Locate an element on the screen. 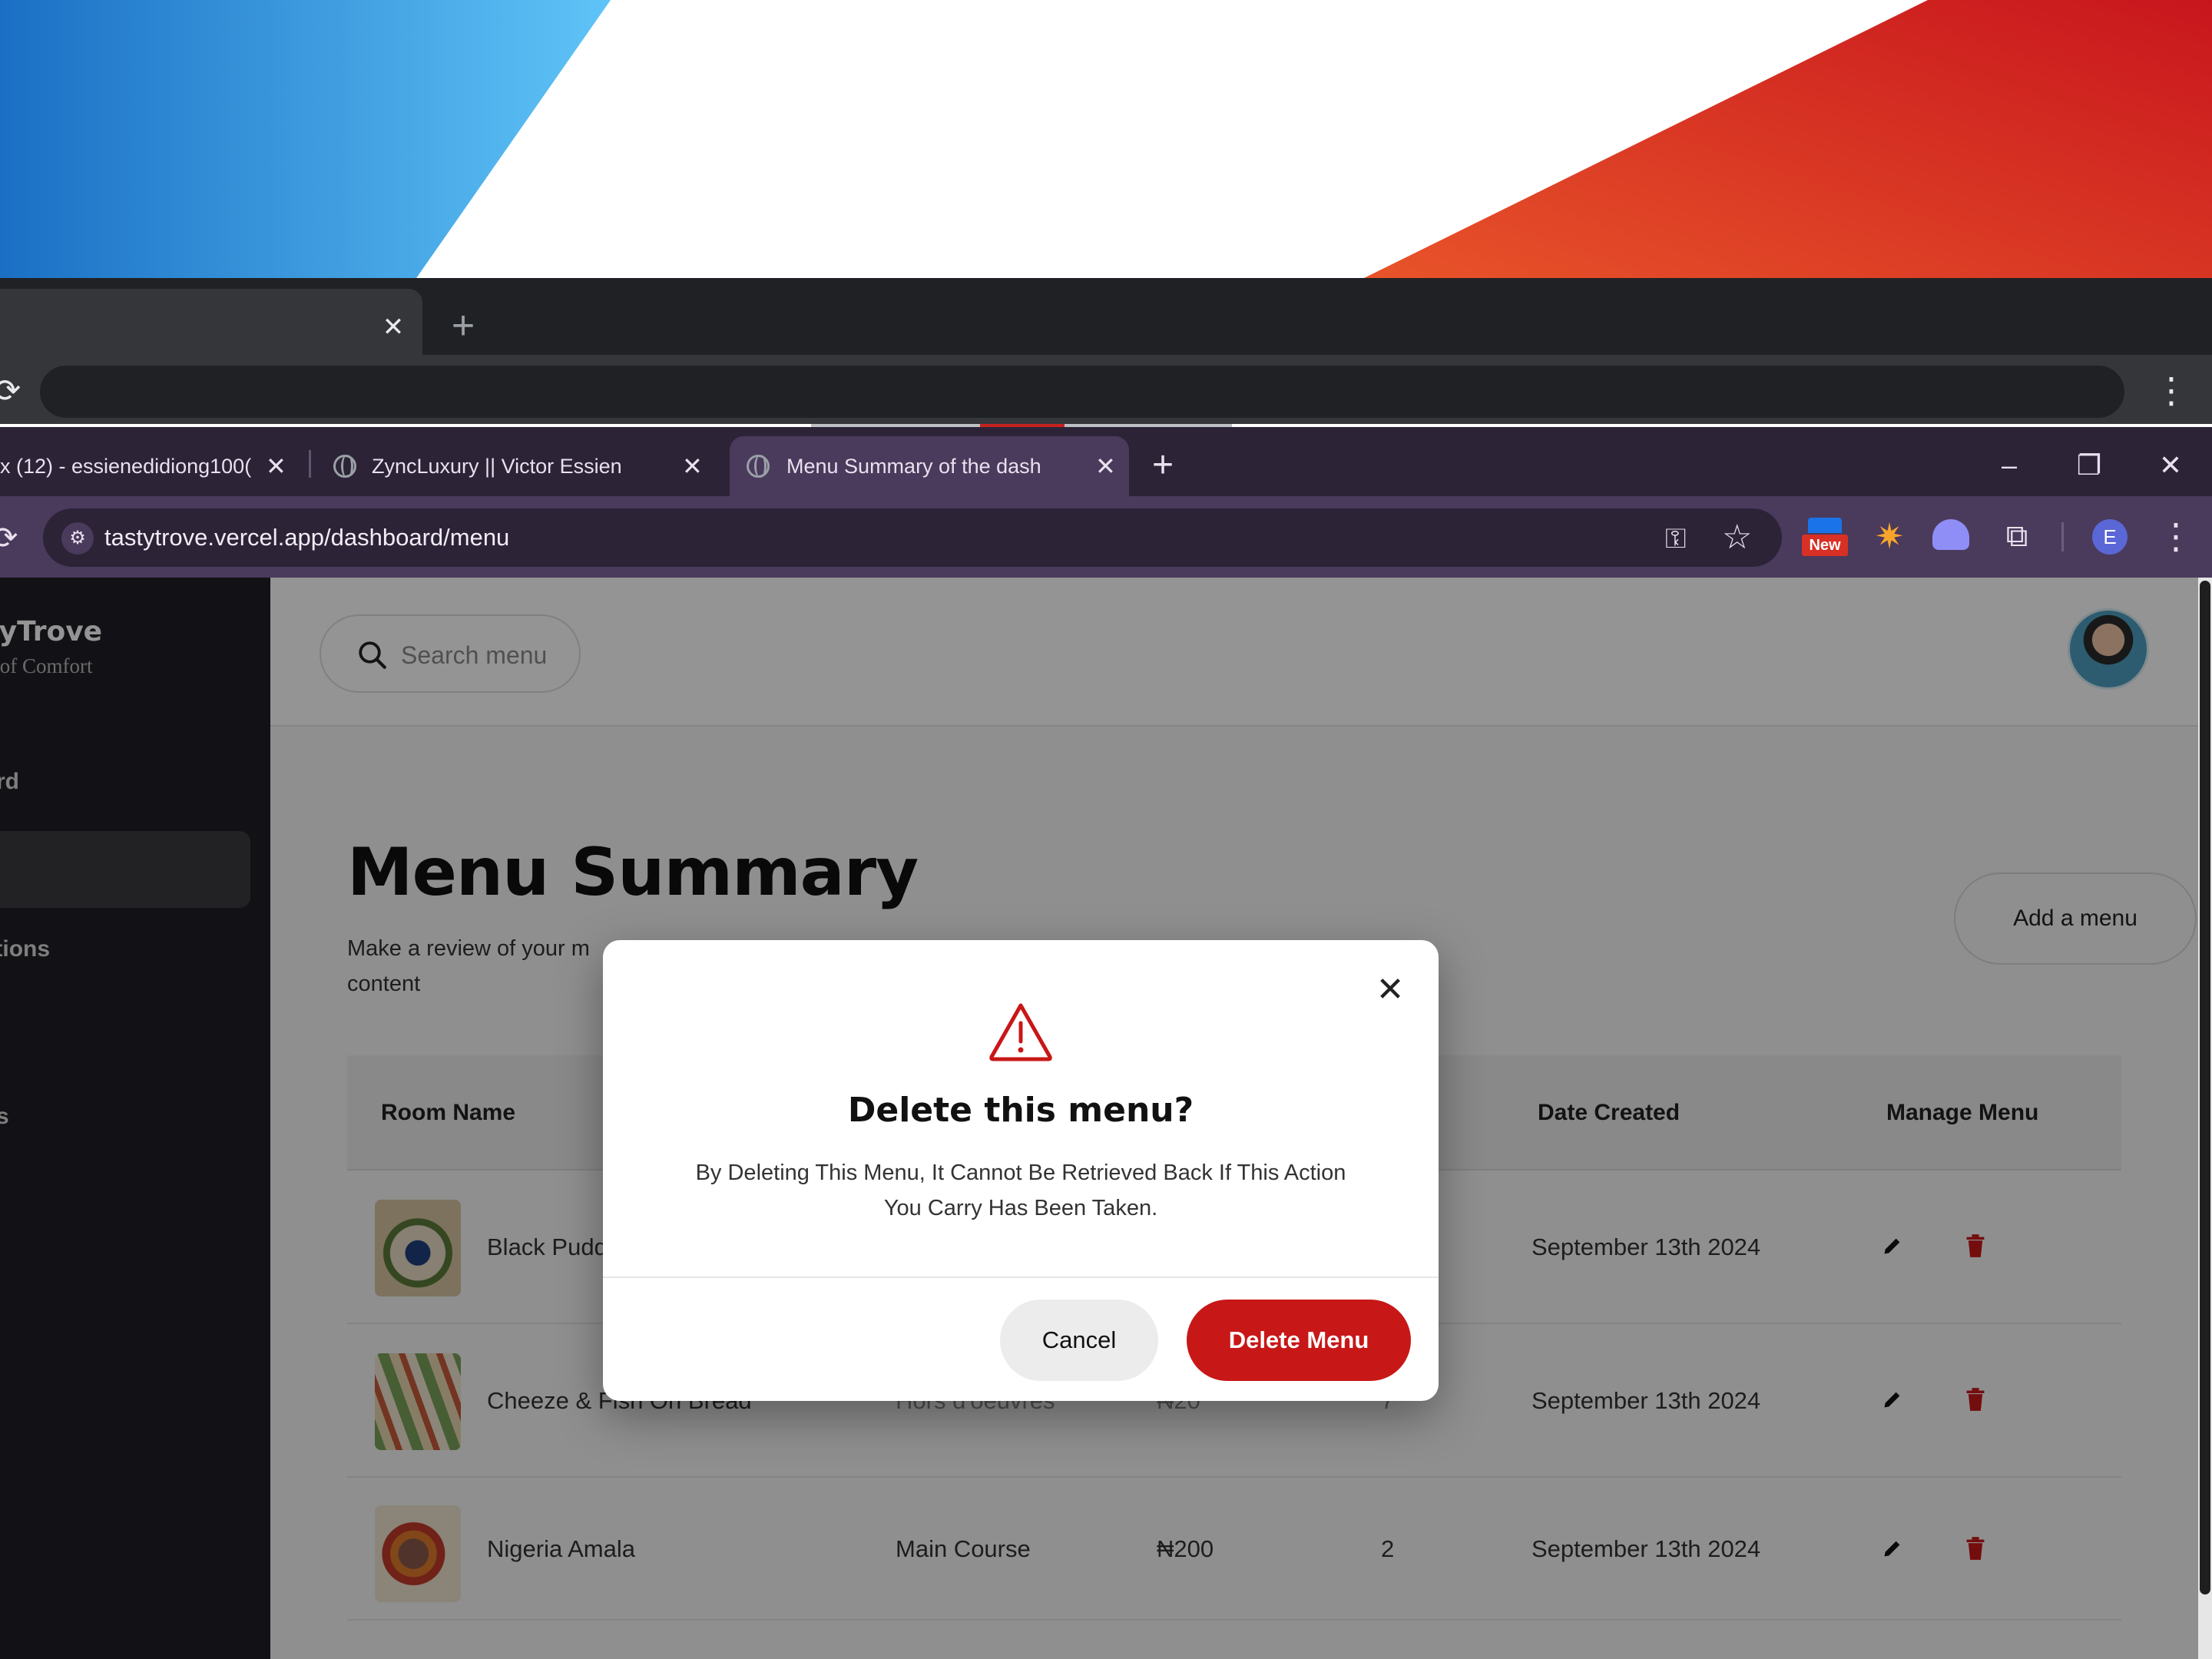 This screenshot has width=2212, height=1659. extension-badge: New is located at coordinates (1825, 545).